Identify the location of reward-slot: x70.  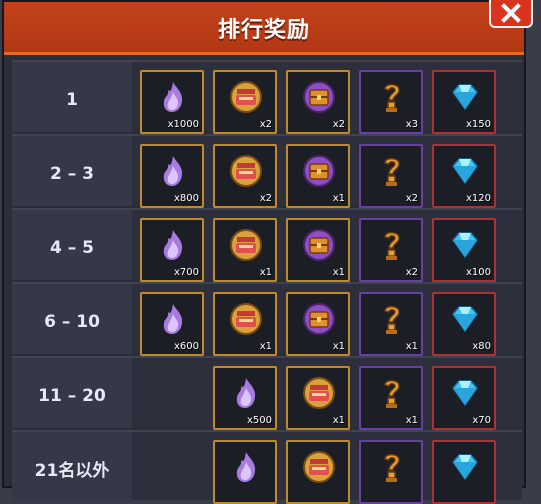
(464, 398).